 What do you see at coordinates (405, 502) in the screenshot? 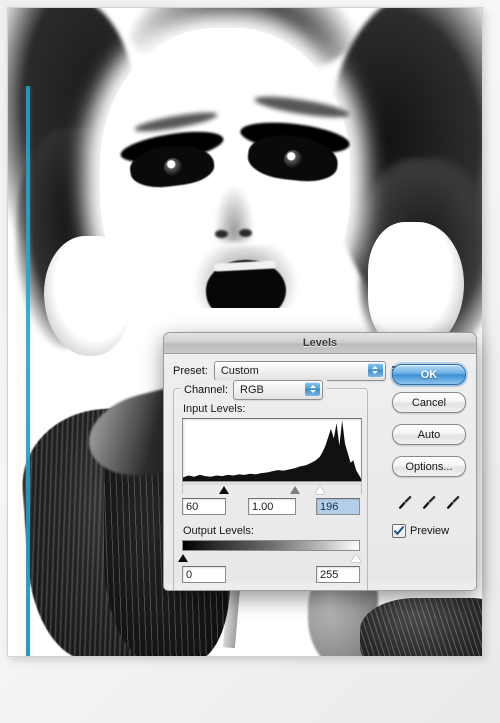
I see `black-point-eyedropper-icon` at bounding box center [405, 502].